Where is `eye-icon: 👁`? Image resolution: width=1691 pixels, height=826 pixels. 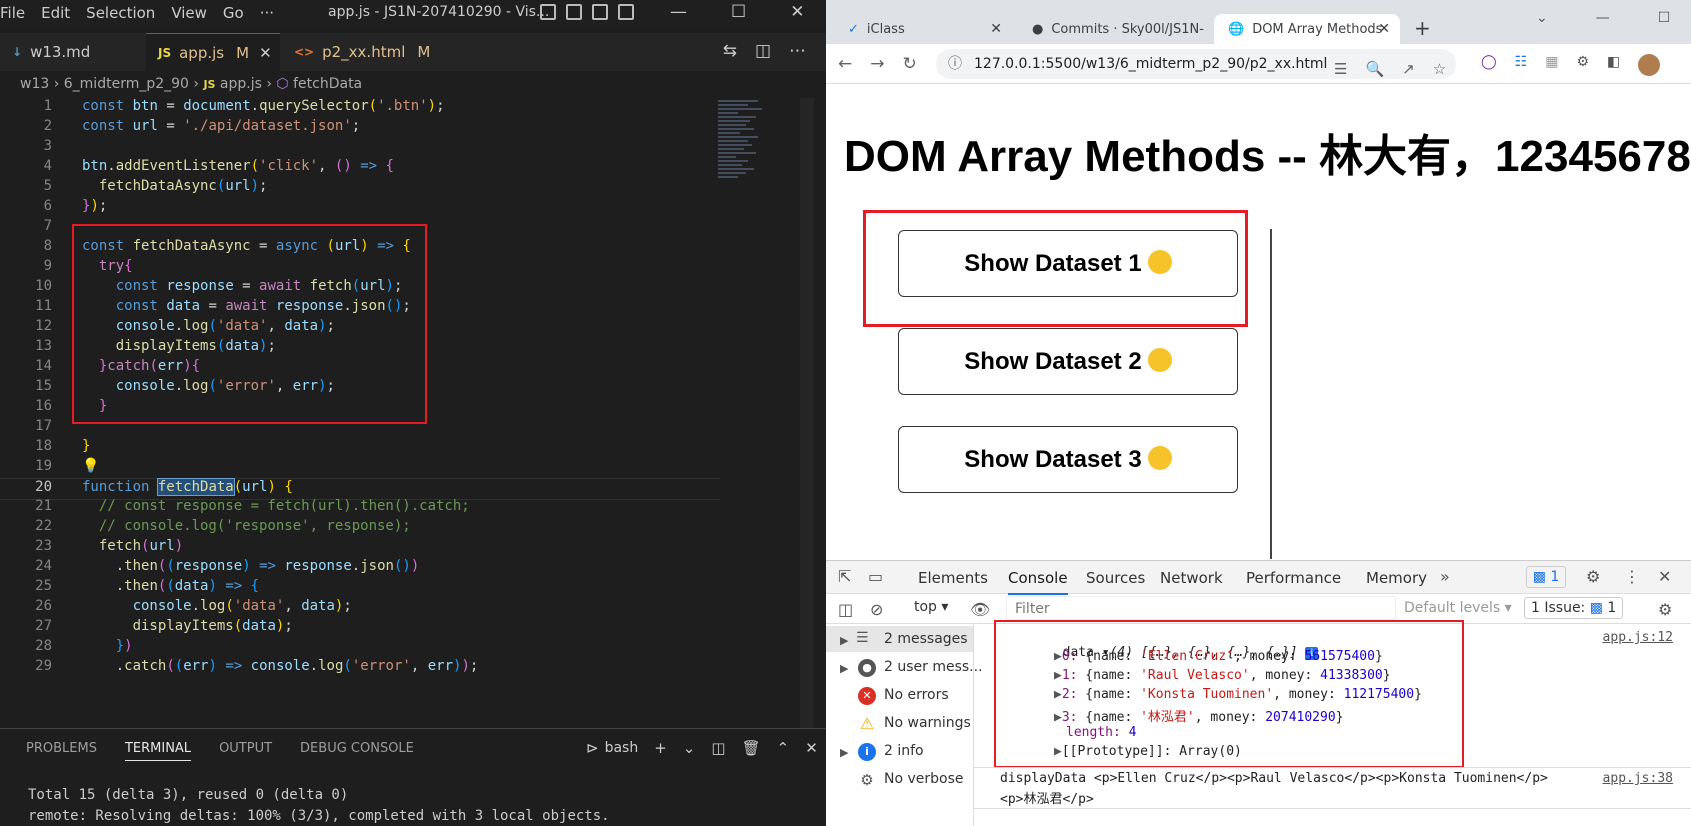
eye-icon: 👁 is located at coordinates (980, 609).